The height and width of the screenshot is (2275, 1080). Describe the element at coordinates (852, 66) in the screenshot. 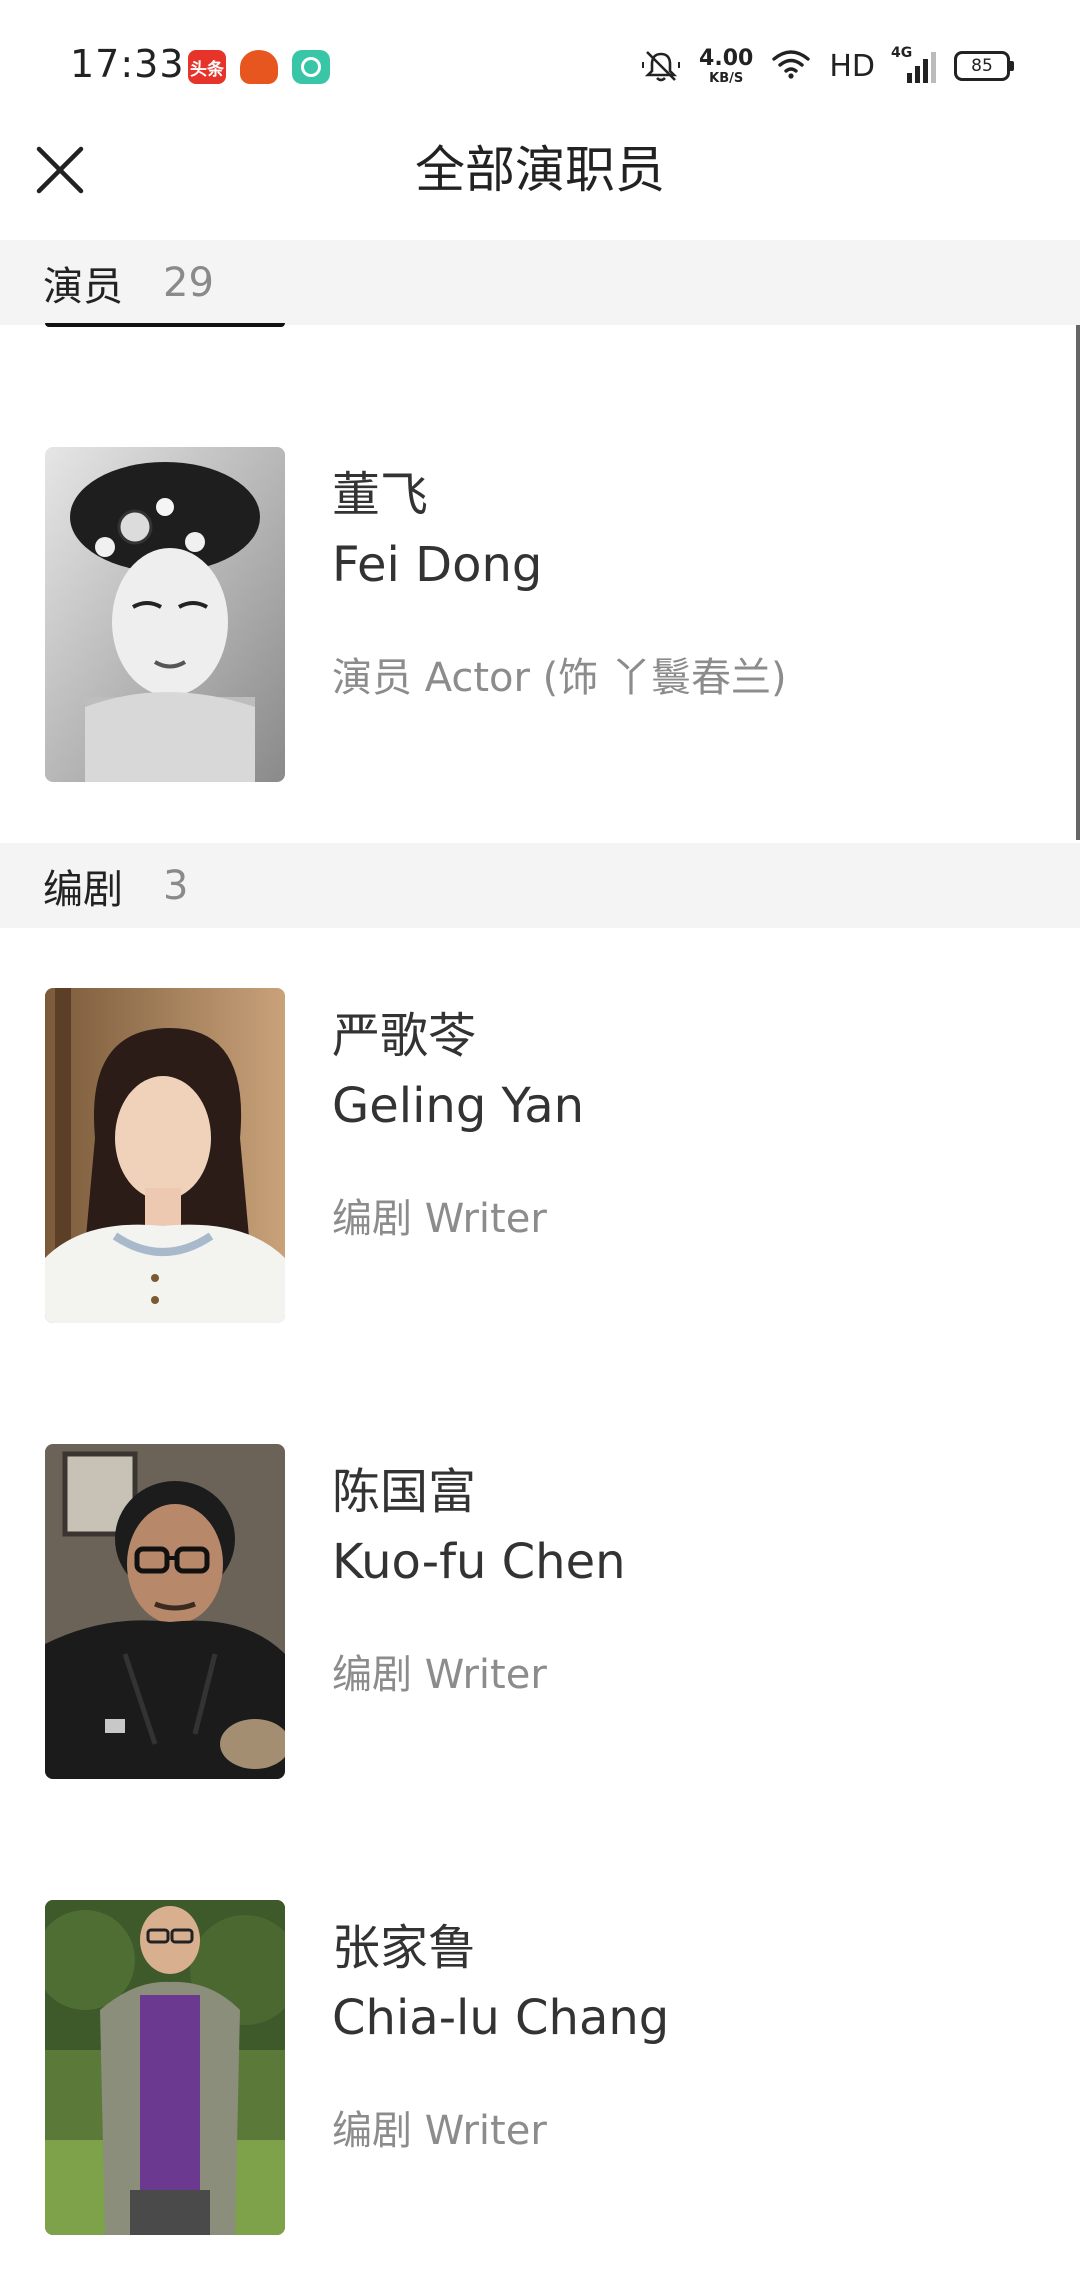

I see `hd-label: HD` at that location.